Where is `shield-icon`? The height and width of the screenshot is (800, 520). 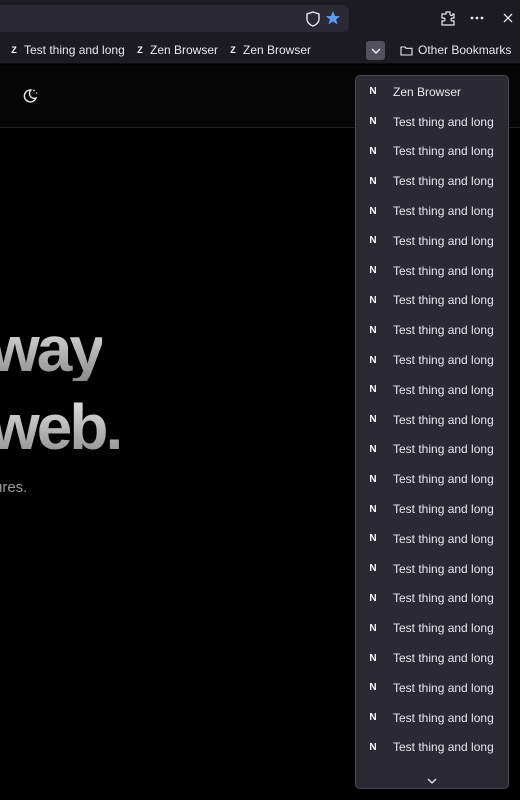
shield-icon is located at coordinates (313, 19).